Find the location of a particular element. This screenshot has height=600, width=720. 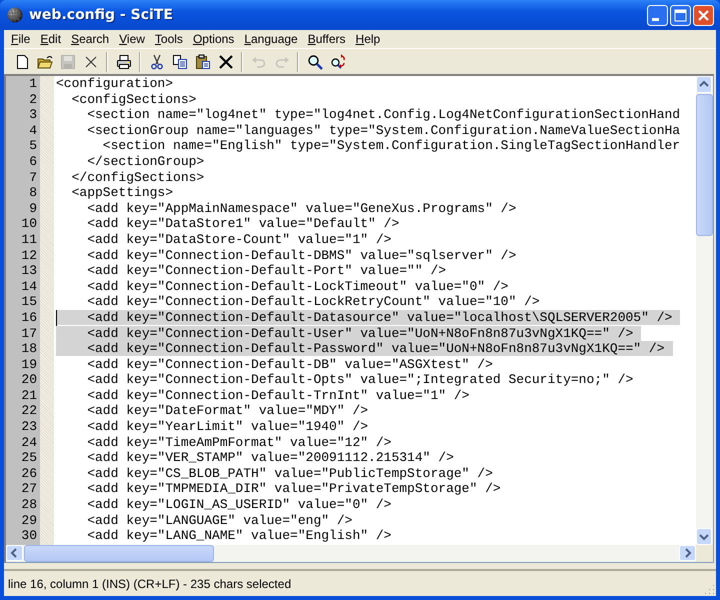

line-number: 28 is located at coordinates (29, 505).